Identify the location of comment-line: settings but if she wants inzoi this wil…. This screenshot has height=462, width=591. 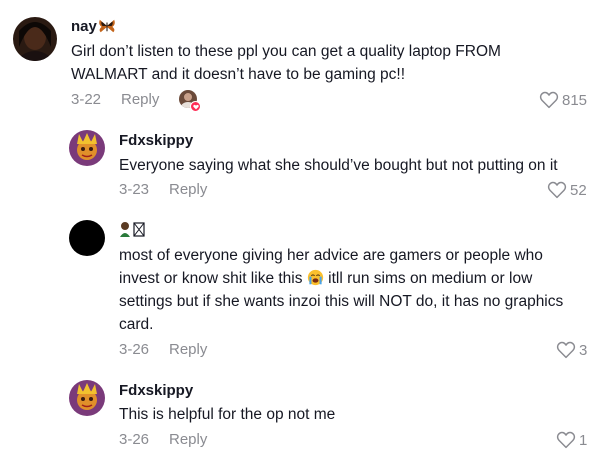
(341, 301).